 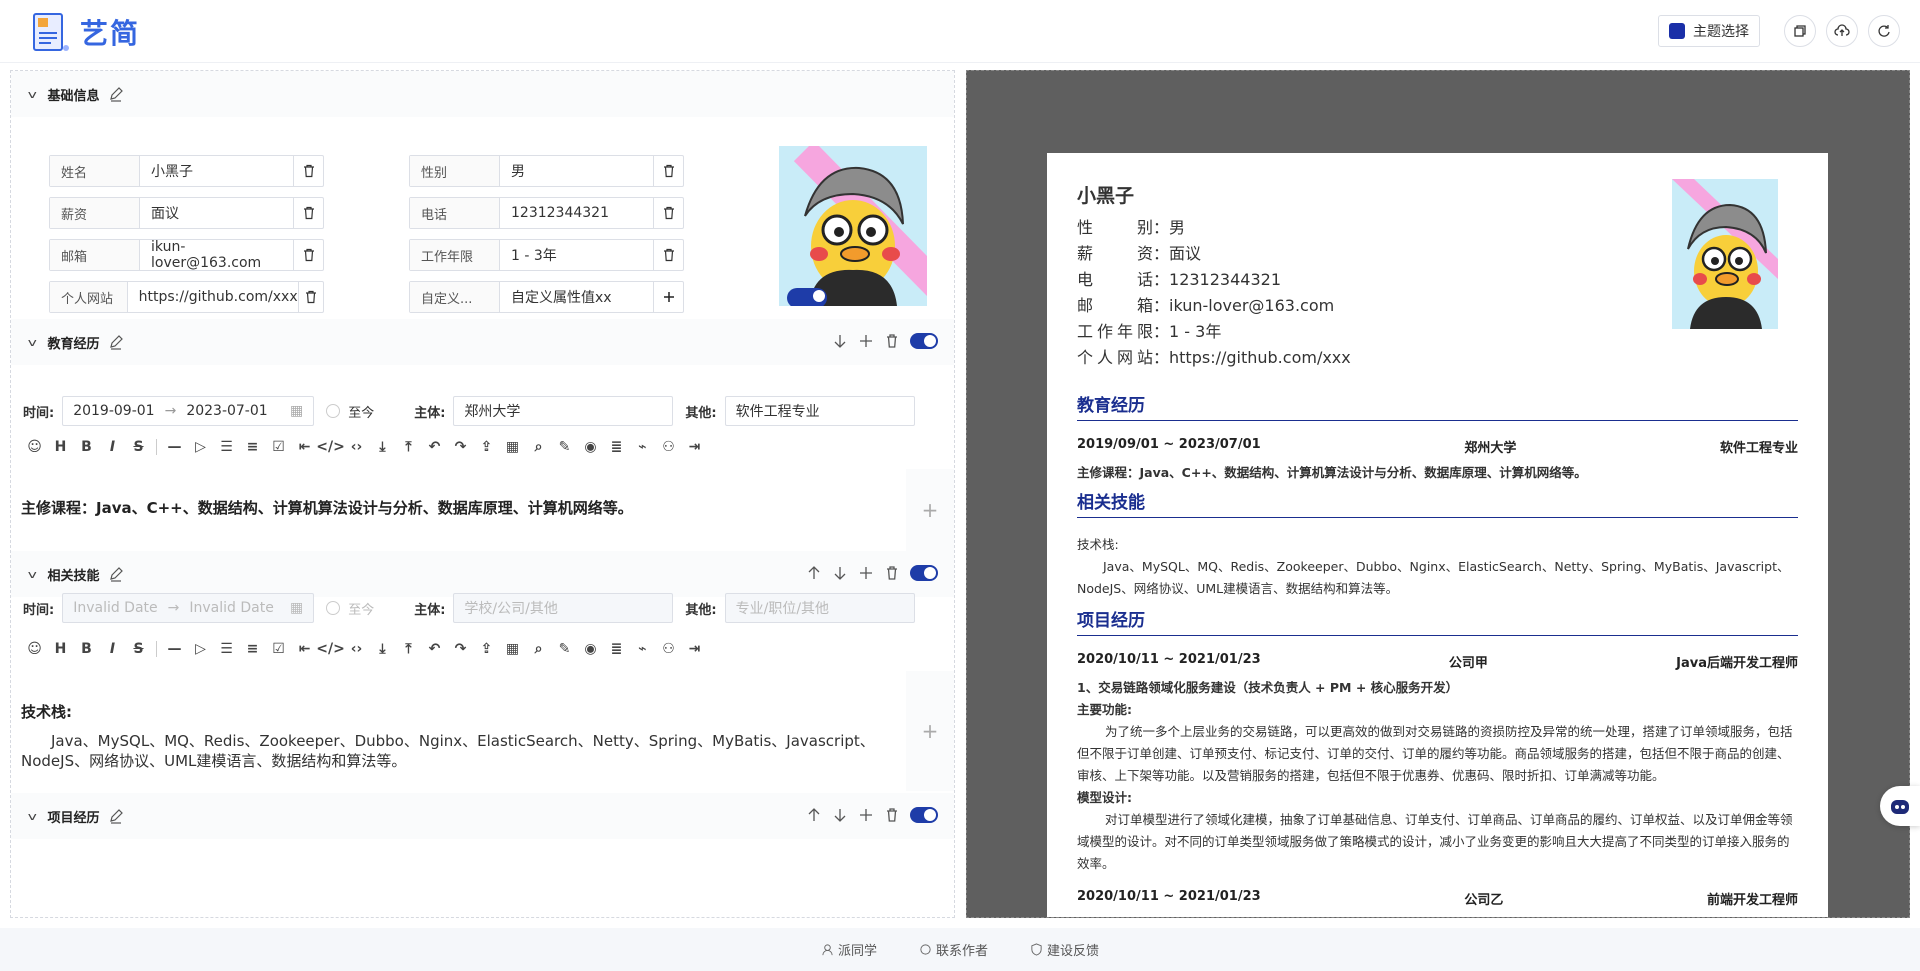 What do you see at coordinates (924, 815) in the screenshot?
I see `projects-visibility-toggle` at bounding box center [924, 815].